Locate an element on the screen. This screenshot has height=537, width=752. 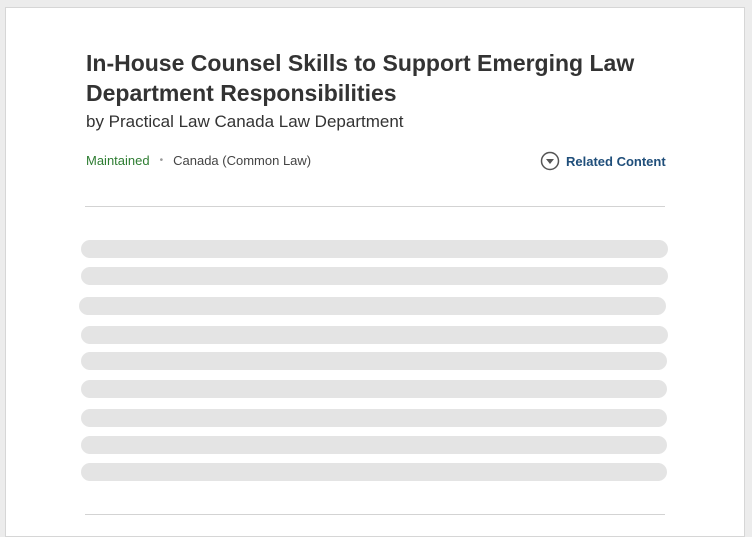
related-content-label: Related Content is located at coordinates (616, 161).